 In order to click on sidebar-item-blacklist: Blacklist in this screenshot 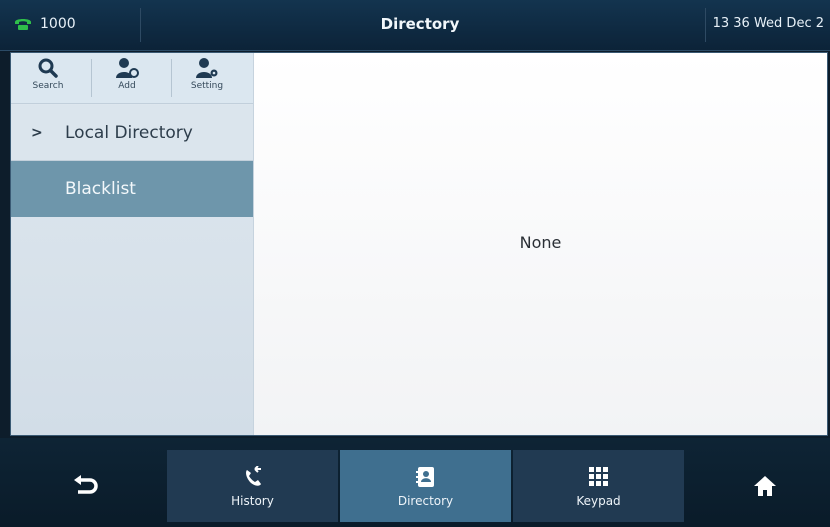, I will do `click(132, 189)`.